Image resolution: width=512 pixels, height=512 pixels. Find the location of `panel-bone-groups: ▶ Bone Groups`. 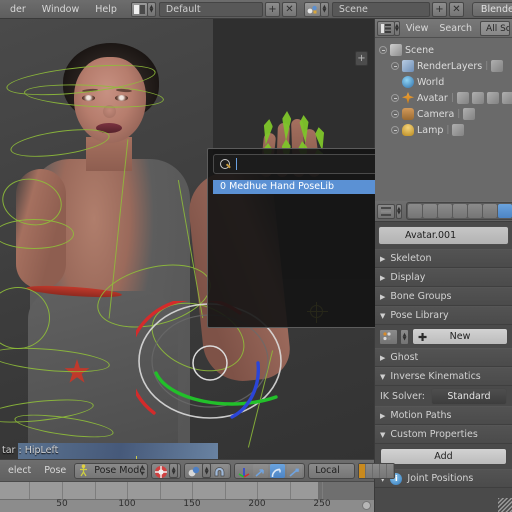

panel-bone-groups: ▶ Bone Groups is located at coordinates (443, 296).